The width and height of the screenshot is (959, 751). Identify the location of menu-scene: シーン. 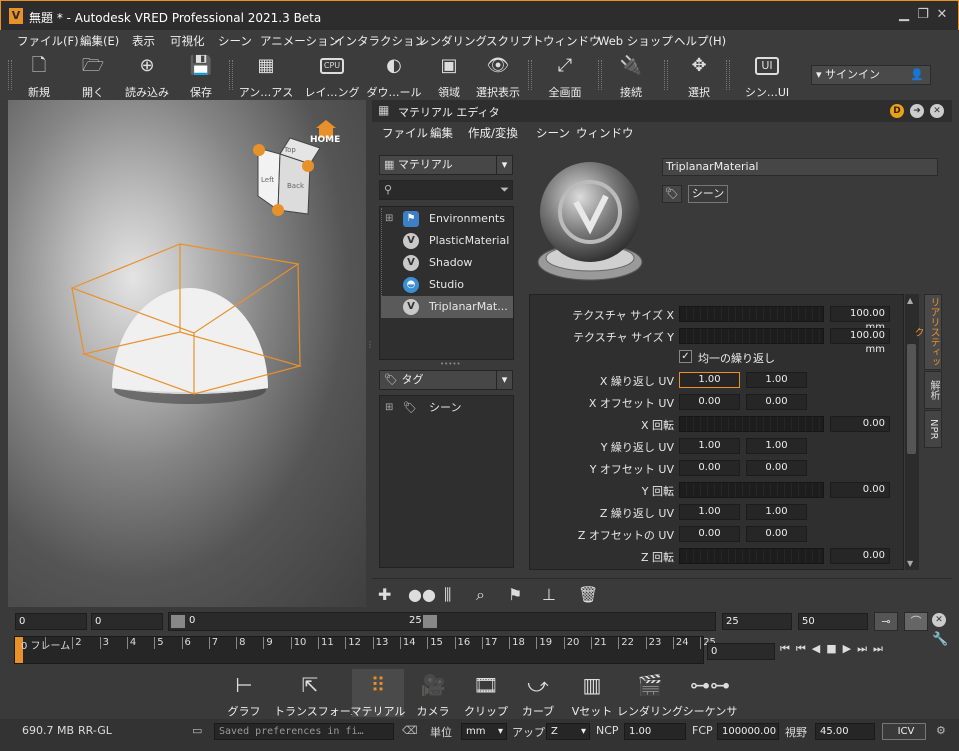
(235, 41).